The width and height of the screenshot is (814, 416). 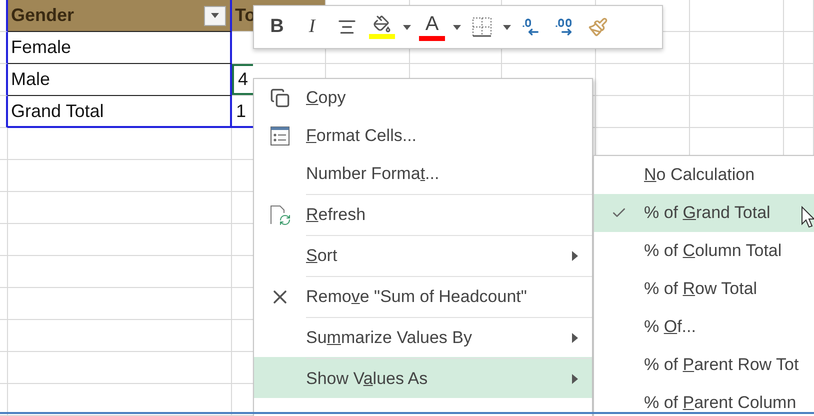 What do you see at coordinates (707, 213) in the screenshot?
I see `menu-item-label: % of Grand Total` at bounding box center [707, 213].